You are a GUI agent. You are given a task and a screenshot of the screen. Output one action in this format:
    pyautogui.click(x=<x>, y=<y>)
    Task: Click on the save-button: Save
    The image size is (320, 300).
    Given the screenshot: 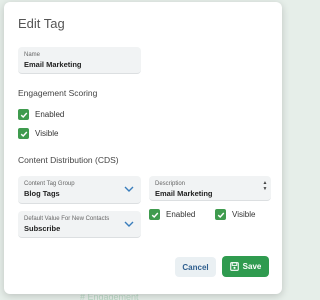 What is the action you would take?
    pyautogui.click(x=245, y=266)
    